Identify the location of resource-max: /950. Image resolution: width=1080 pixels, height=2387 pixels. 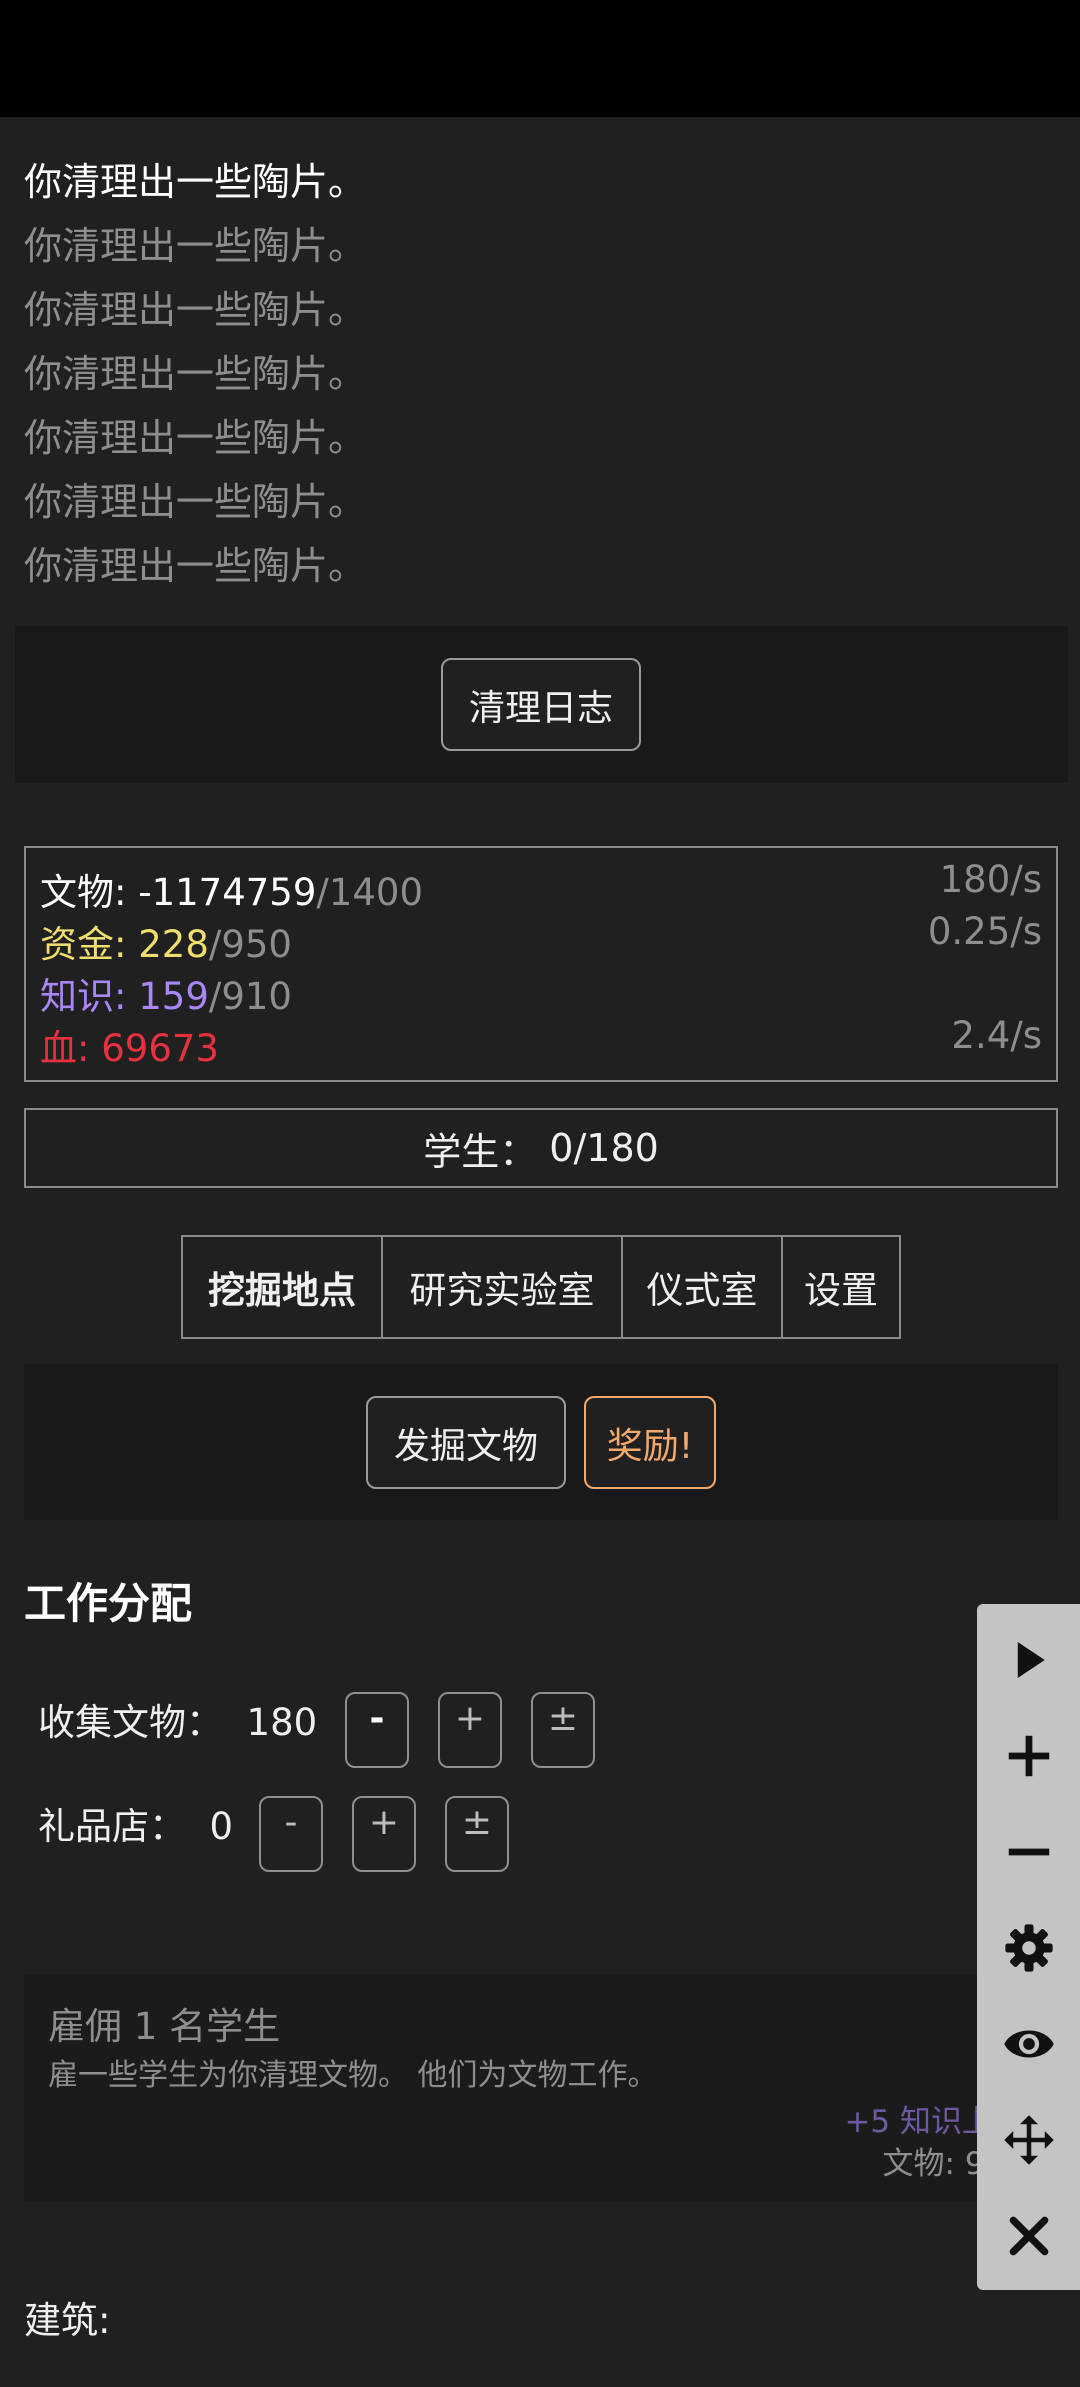
(250, 944).